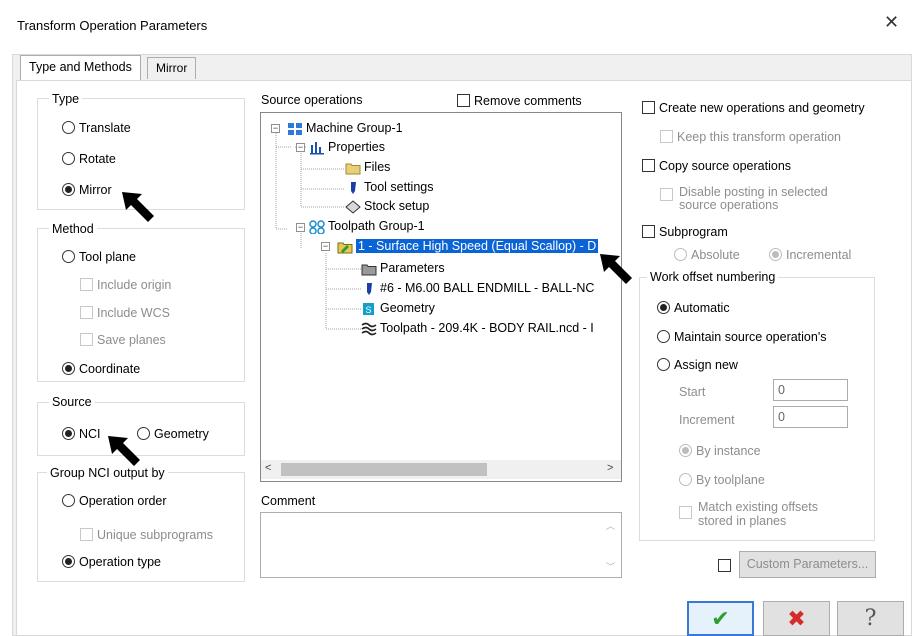 This screenshot has width=912, height=636. I want to click on radio-nci: NCI, so click(81, 433).